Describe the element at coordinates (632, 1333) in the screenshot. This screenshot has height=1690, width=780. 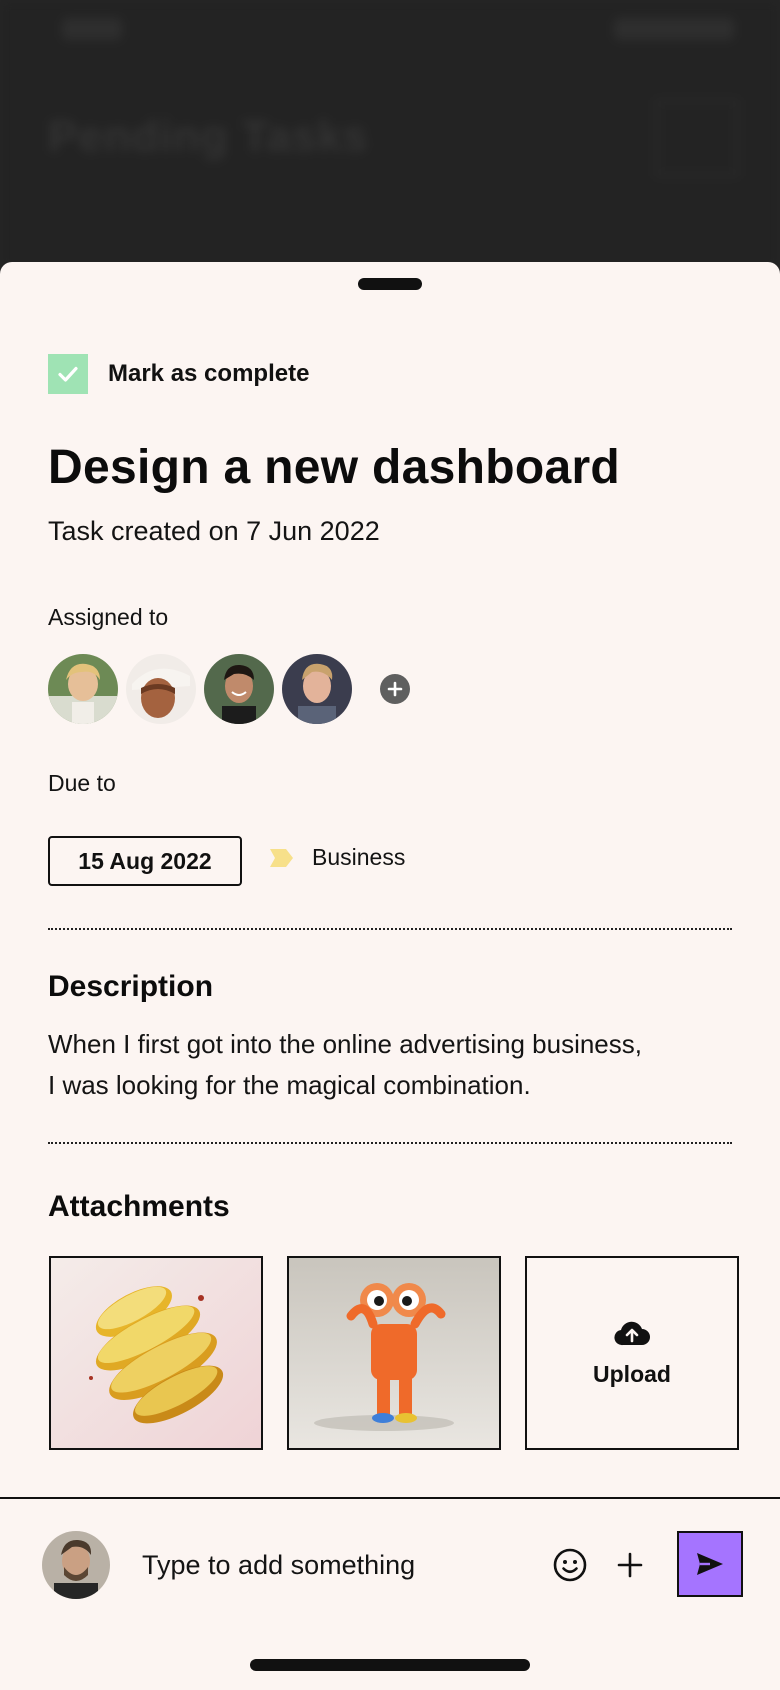
I see `cloud-upload-icon` at that location.